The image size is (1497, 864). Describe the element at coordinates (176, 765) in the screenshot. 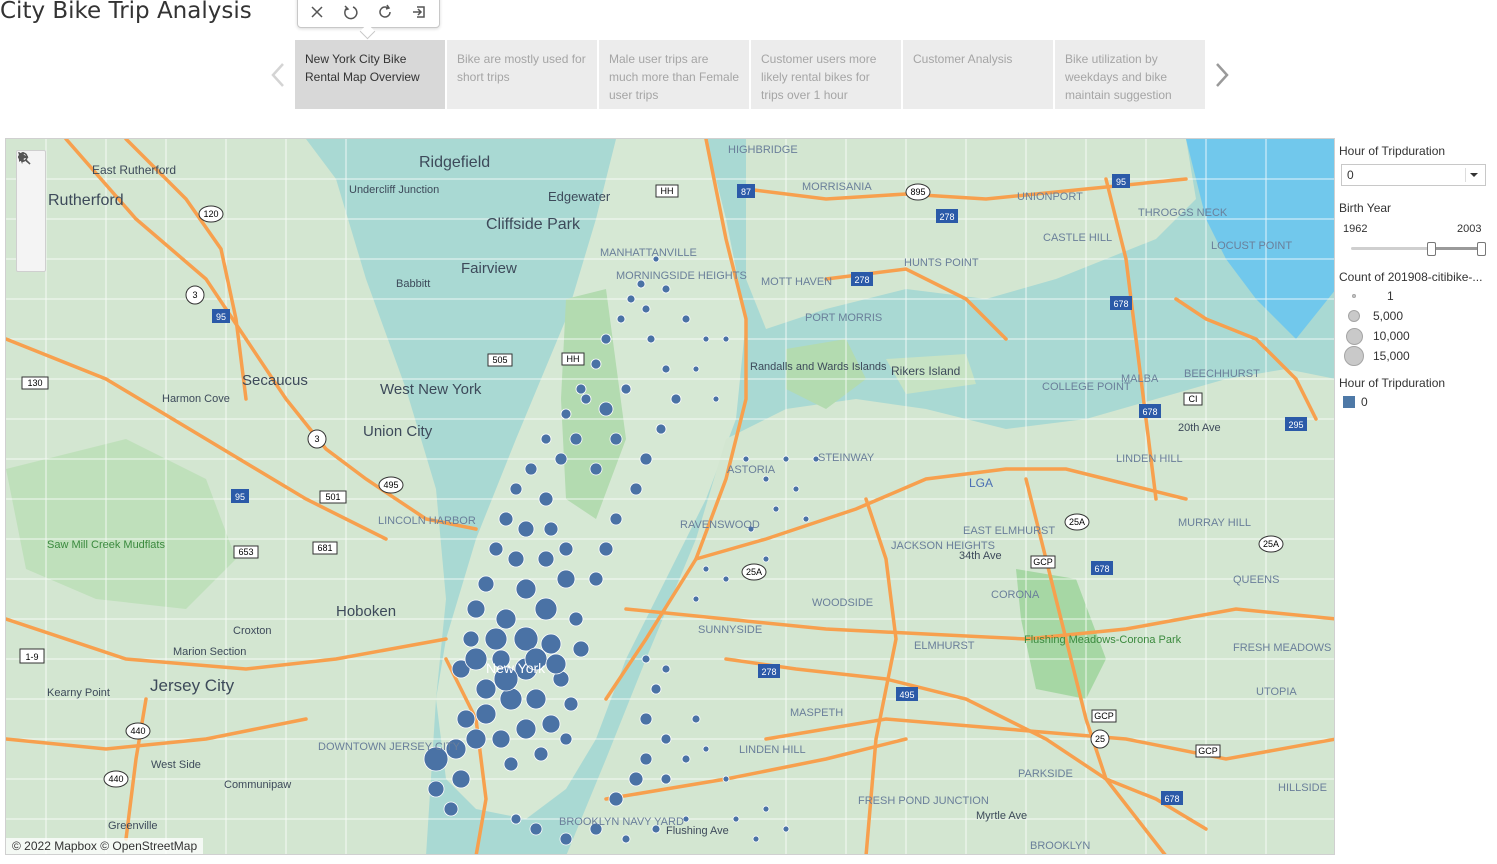

I see `place-label: West Side` at that location.